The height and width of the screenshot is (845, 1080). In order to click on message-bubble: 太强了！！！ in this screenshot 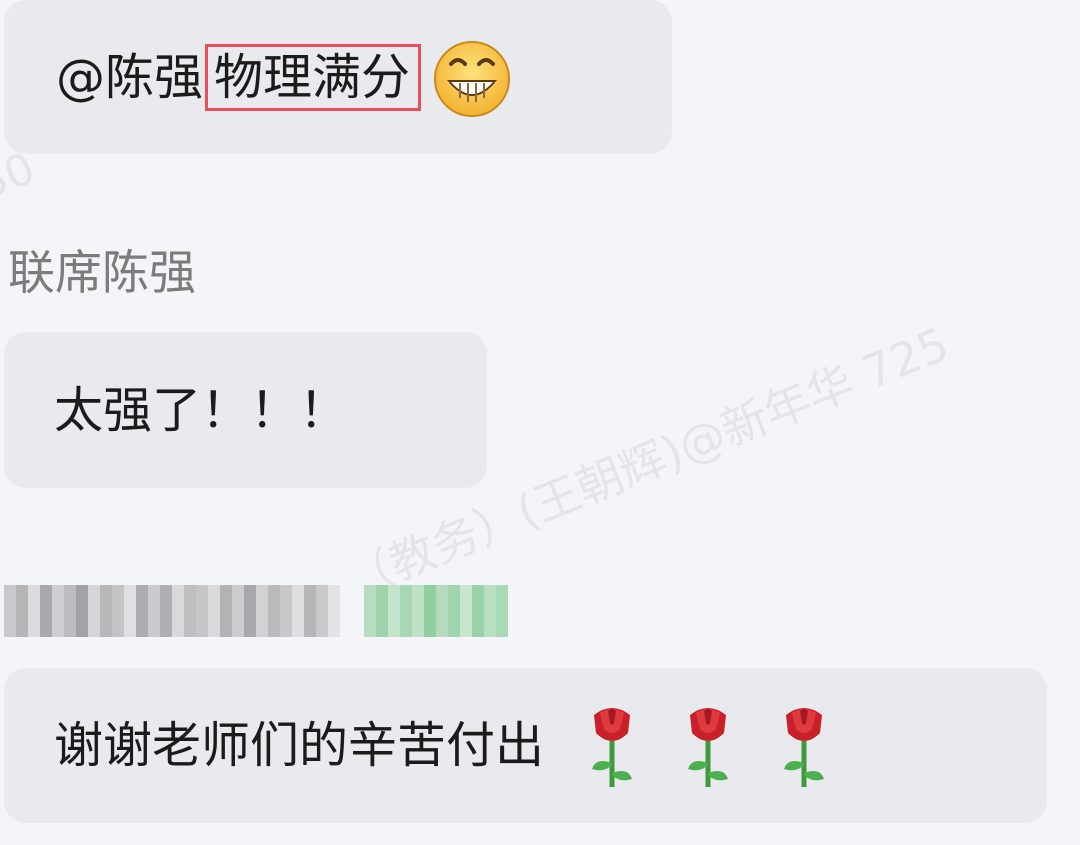, I will do `click(245, 410)`.